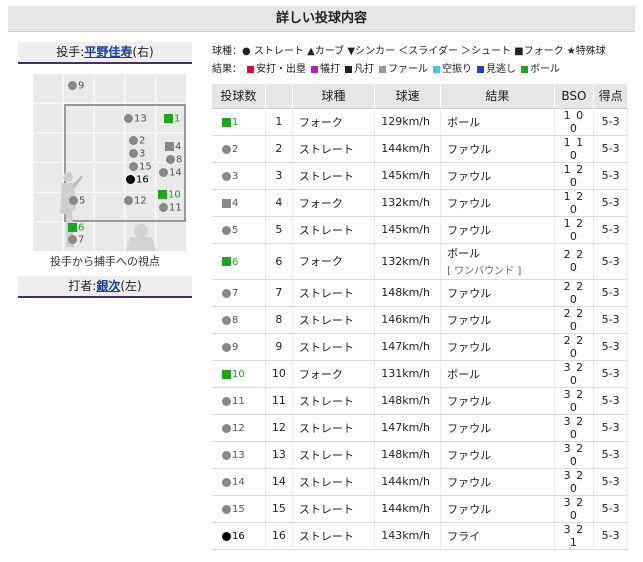 The width and height of the screenshot is (643, 562). I want to click on zone-marker-number: 15, so click(145, 167).